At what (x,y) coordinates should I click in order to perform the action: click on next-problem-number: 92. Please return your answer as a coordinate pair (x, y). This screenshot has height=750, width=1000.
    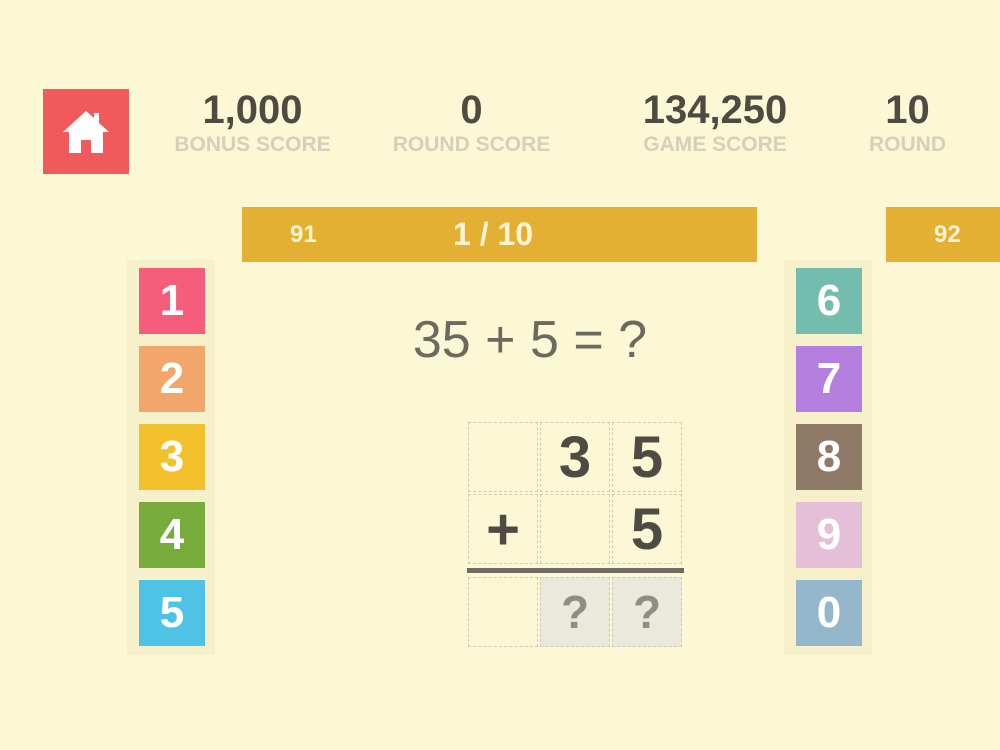
    Looking at the image, I should click on (947, 234).